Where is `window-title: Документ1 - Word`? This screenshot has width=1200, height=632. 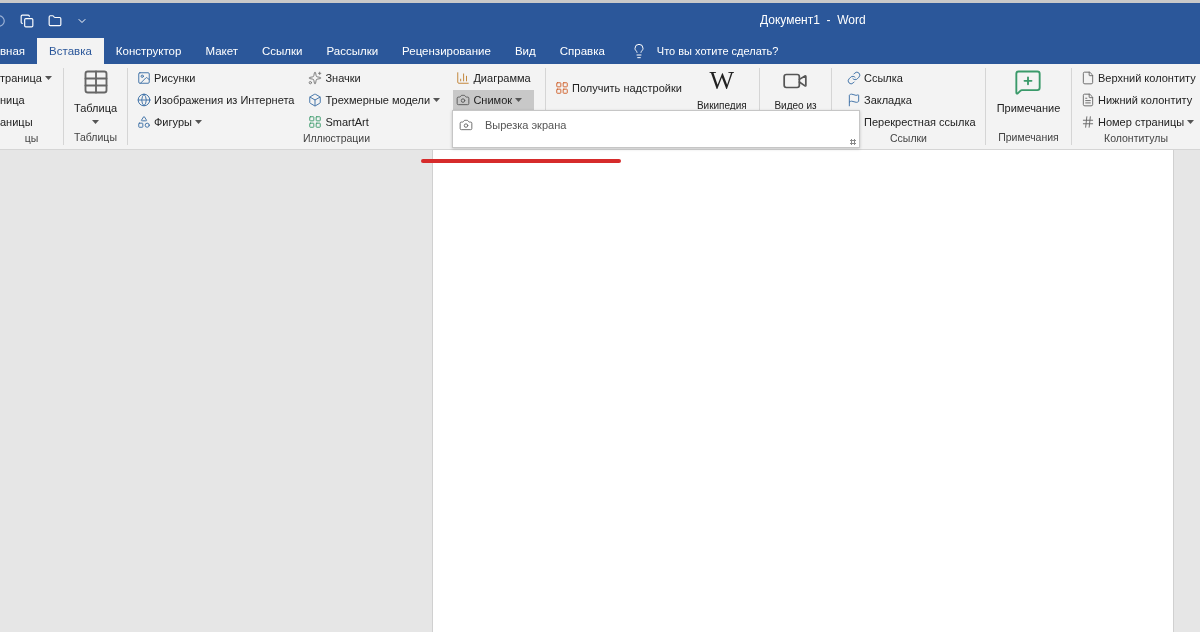 window-title: Документ1 - Word is located at coordinates (813, 20).